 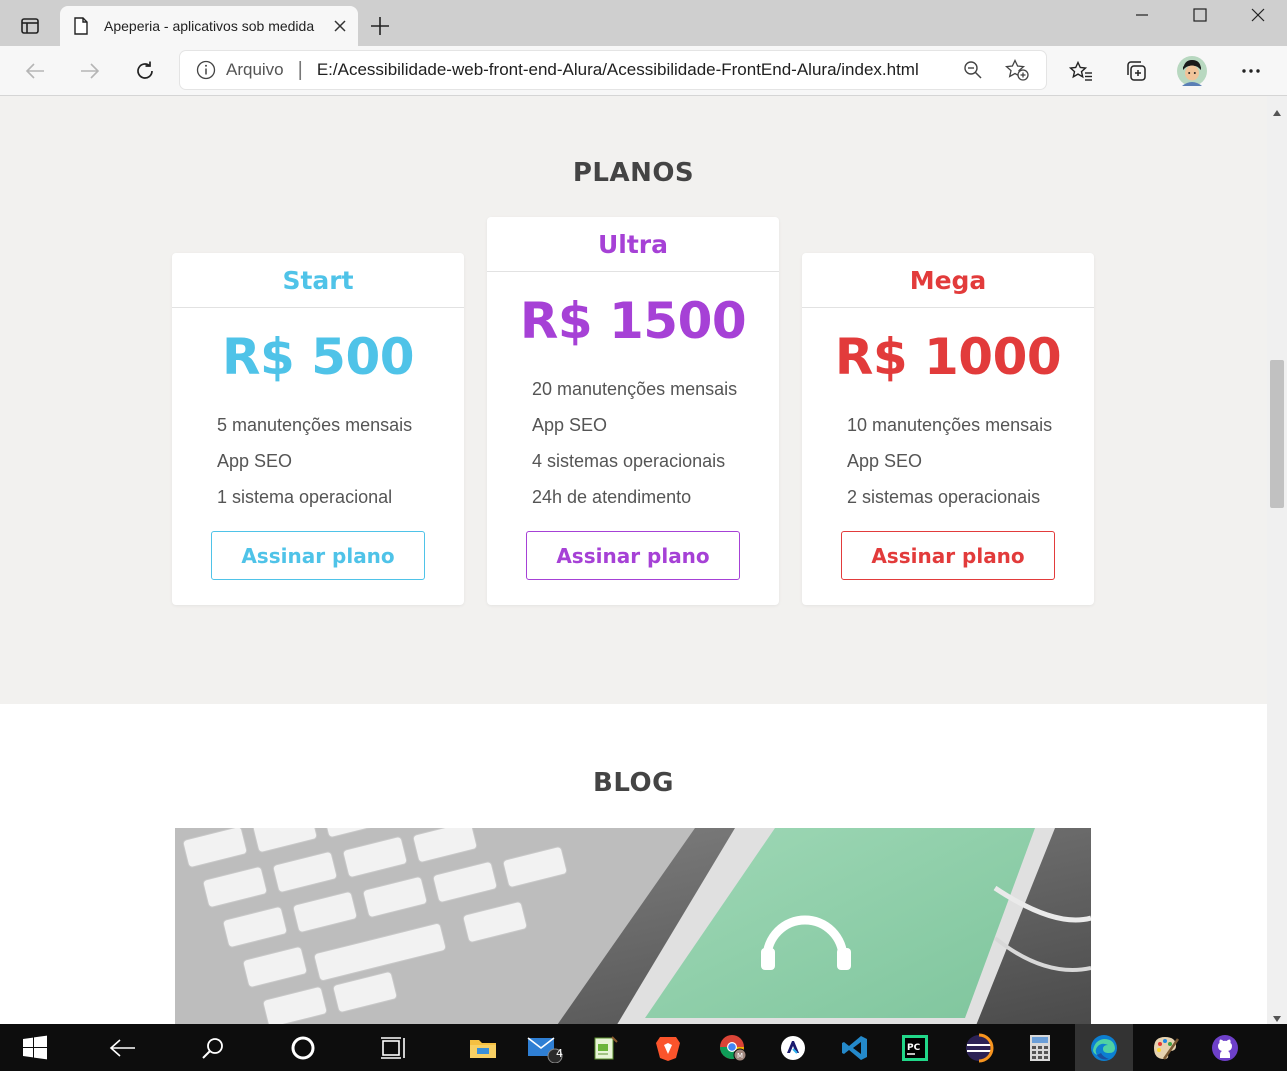 What do you see at coordinates (1277, 109) in the screenshot?
I see `scroll-up-icon` at bounding box center [1277, 109].